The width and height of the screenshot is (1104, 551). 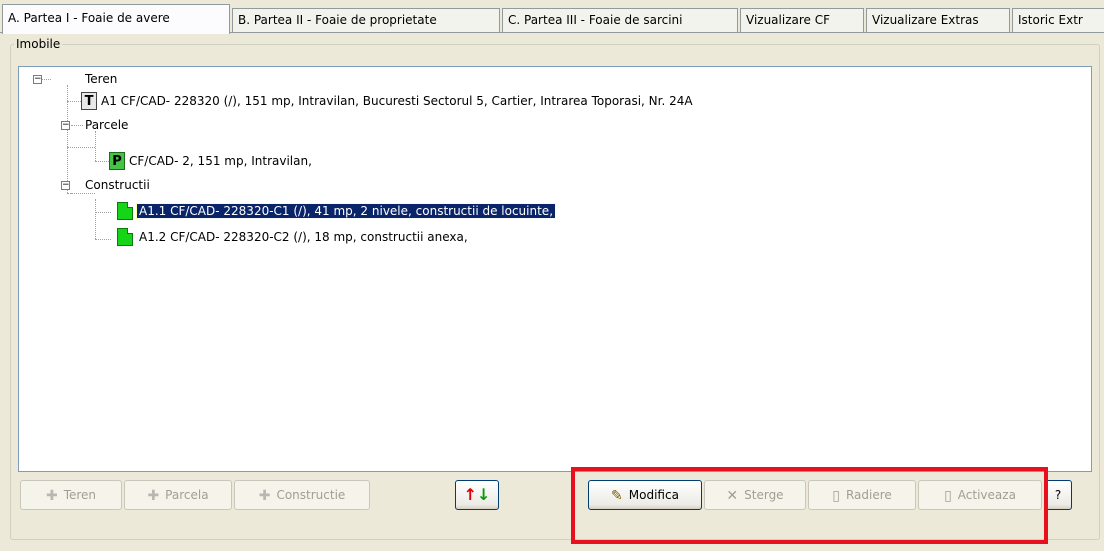 I want to click on button-label: Parcela, so click(x=187, y=495).